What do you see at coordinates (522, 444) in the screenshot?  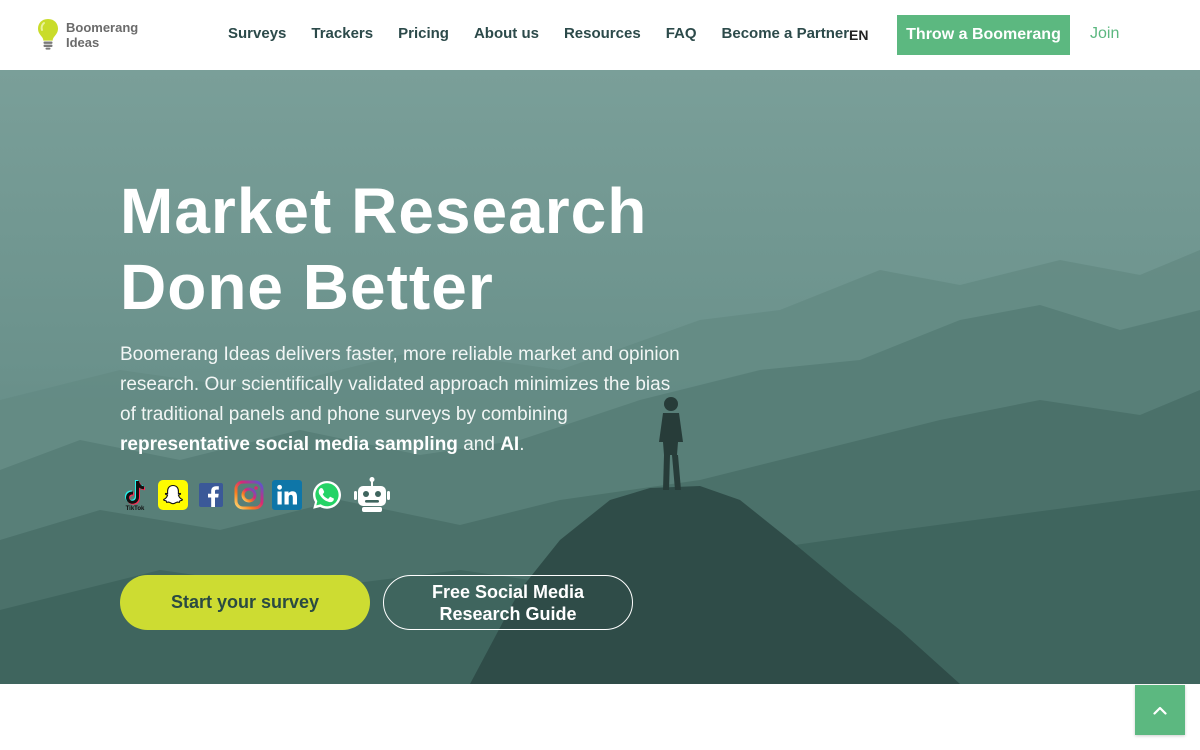 I see `desc-part3: .` at bounding box center [522, 444].